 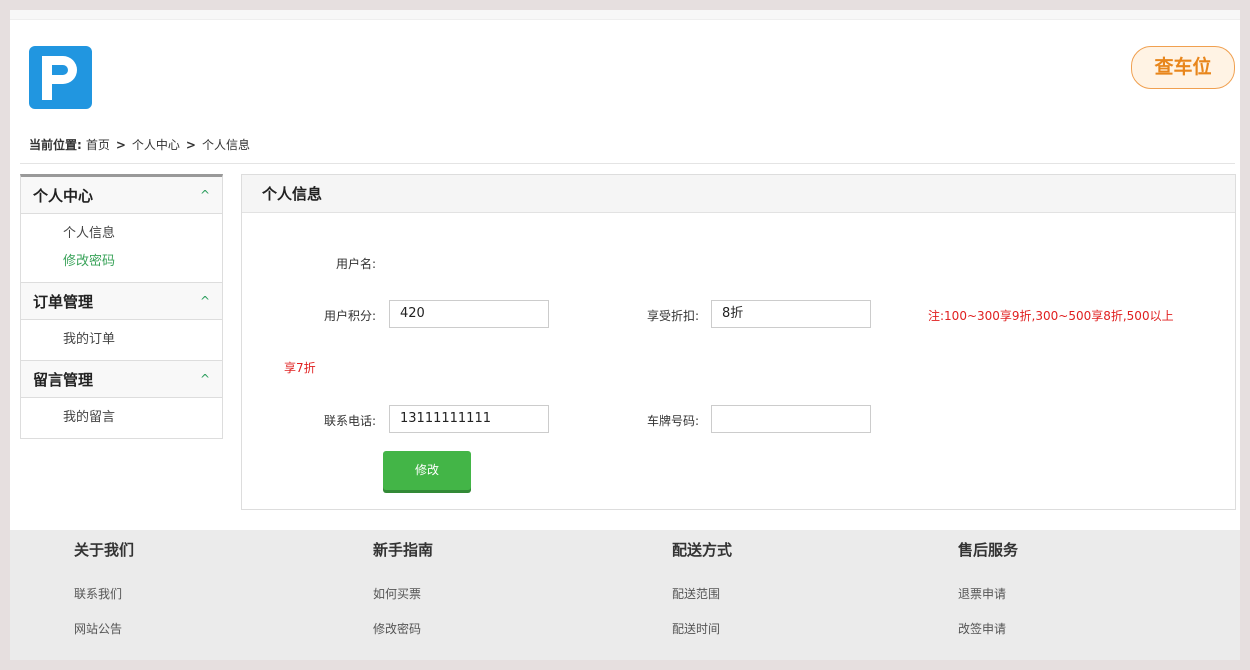 What do you see at coordinates (355, 264) in the screenshot?
I see `username-label: 用户名:` at bounding box center [355, 264].